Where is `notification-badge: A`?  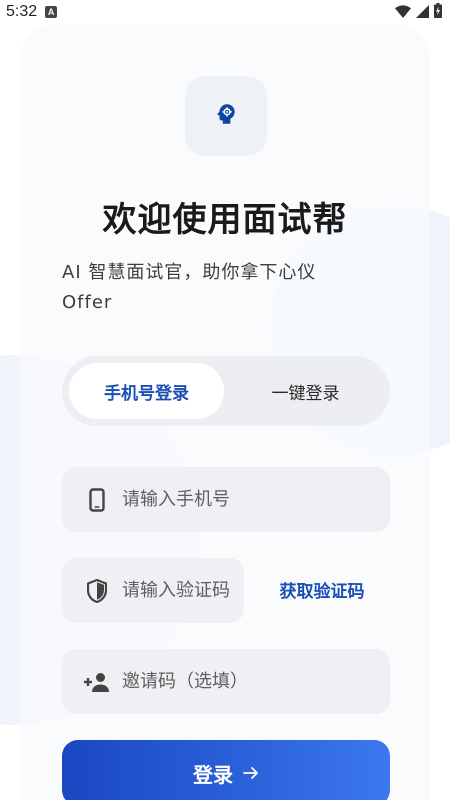 notification-badge: A is located at coordinates (51, 12).